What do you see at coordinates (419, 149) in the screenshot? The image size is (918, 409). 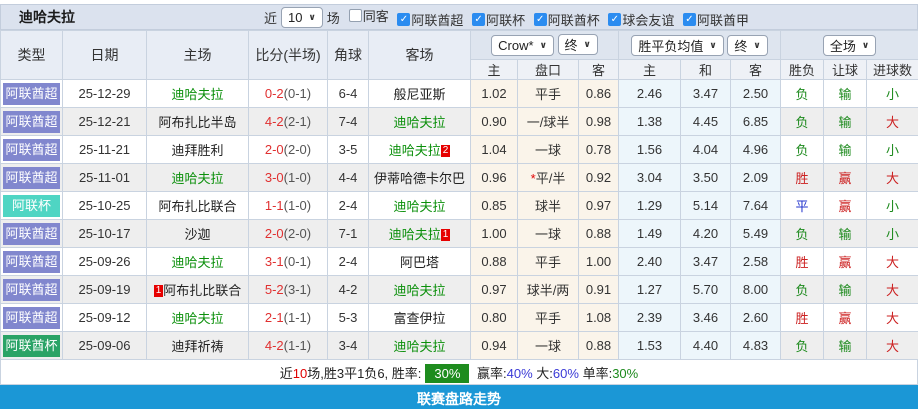 I see `away-team-cell: 迪哈夫拉 2` at bounding box center [419, 149].